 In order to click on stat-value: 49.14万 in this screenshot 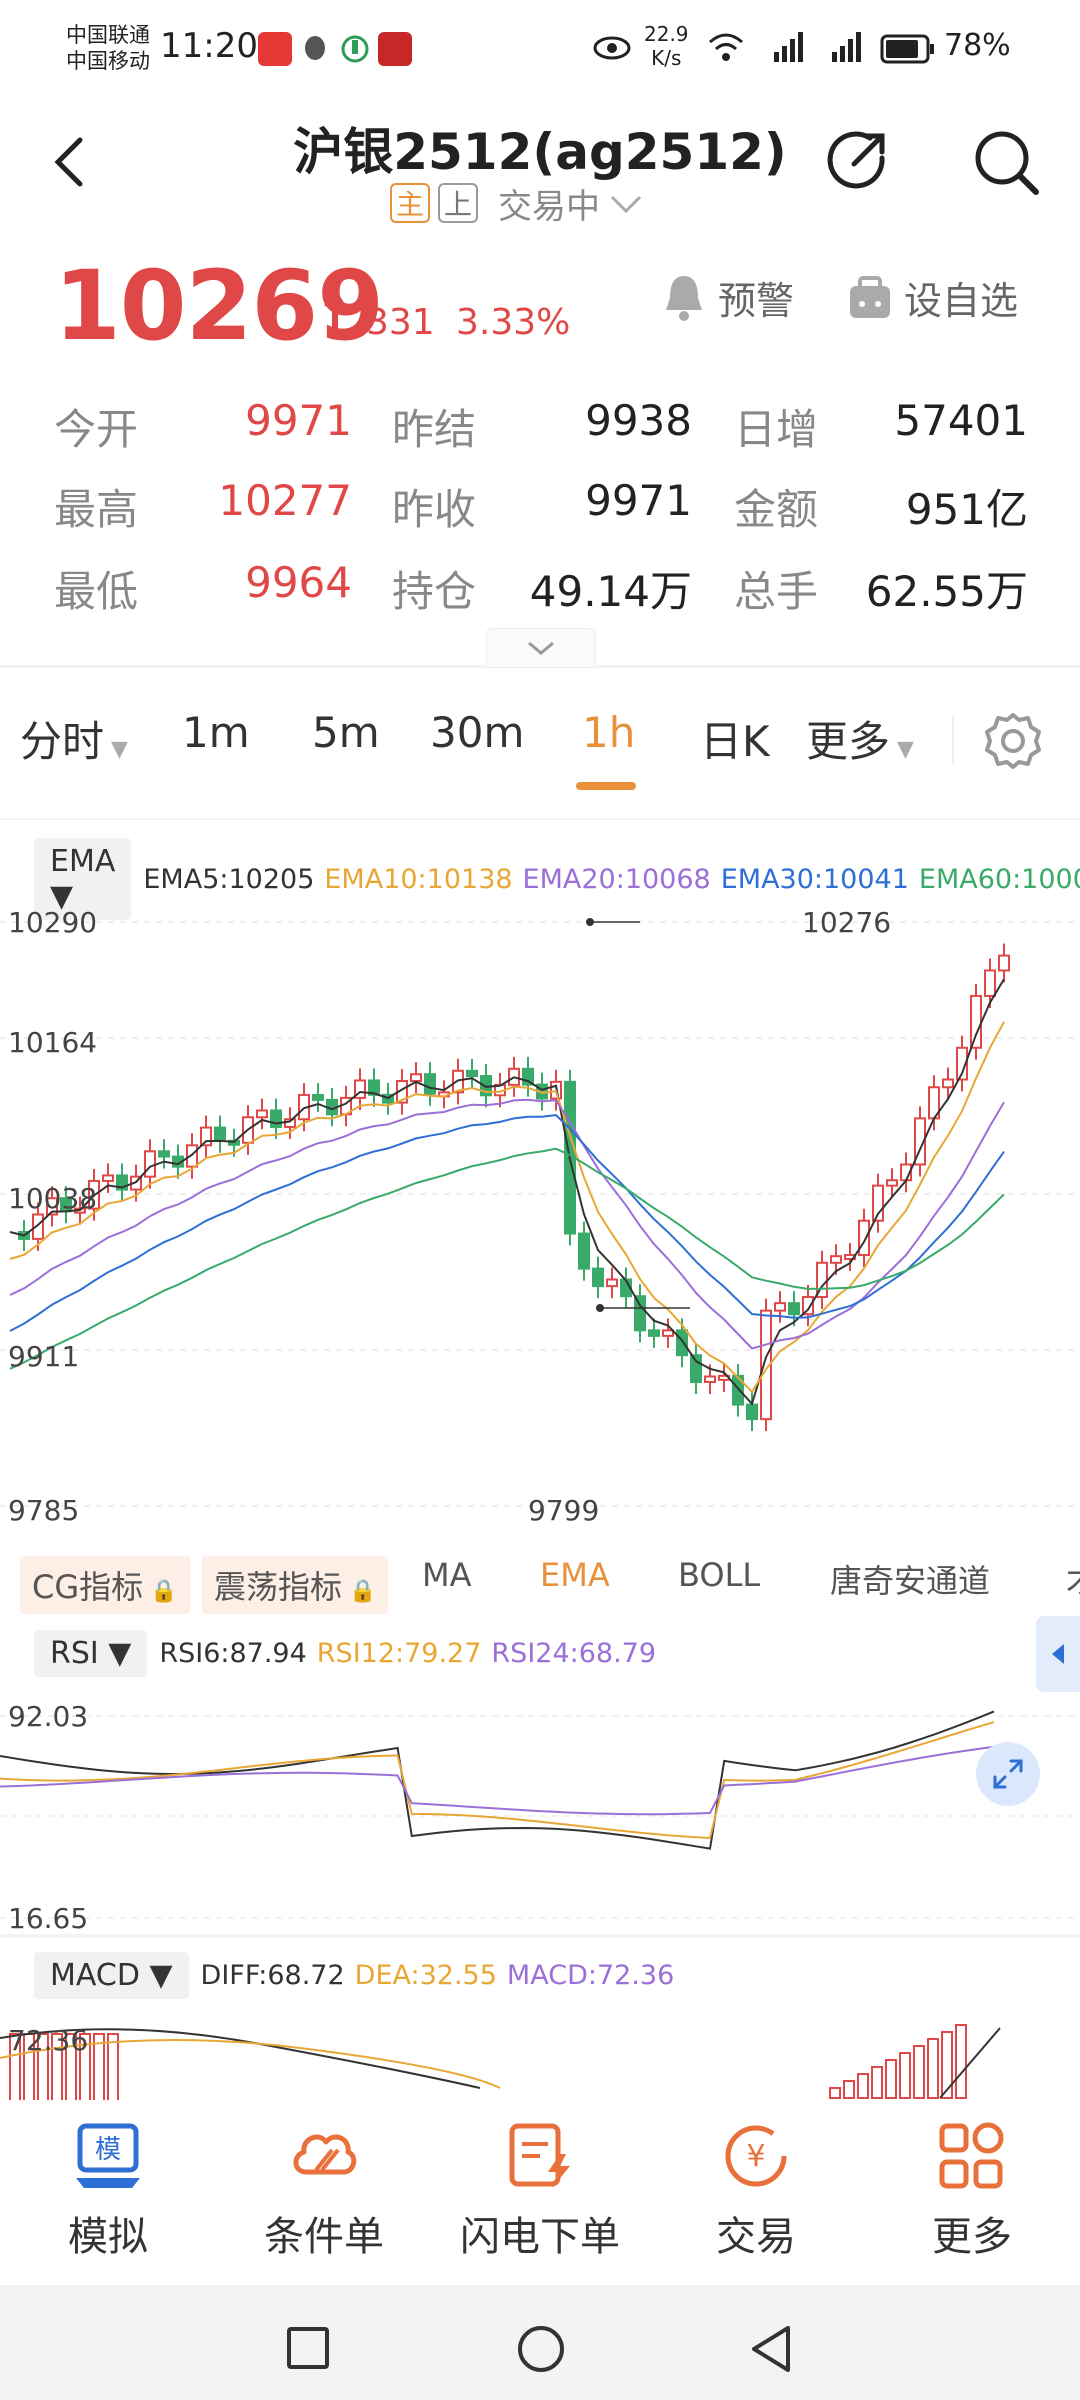, I will do `click(610, 591)`.